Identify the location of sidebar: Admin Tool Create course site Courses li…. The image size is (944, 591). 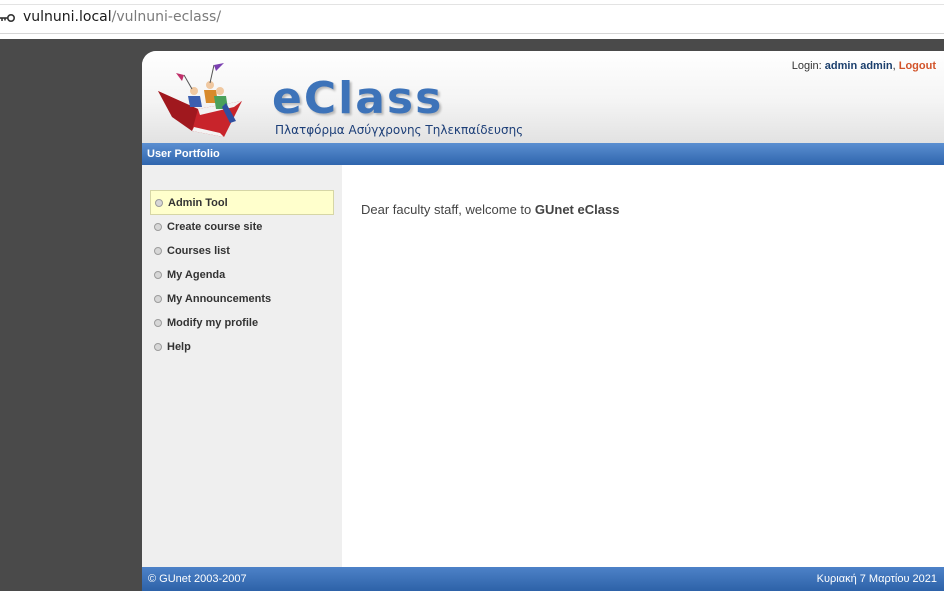
(242, 366).